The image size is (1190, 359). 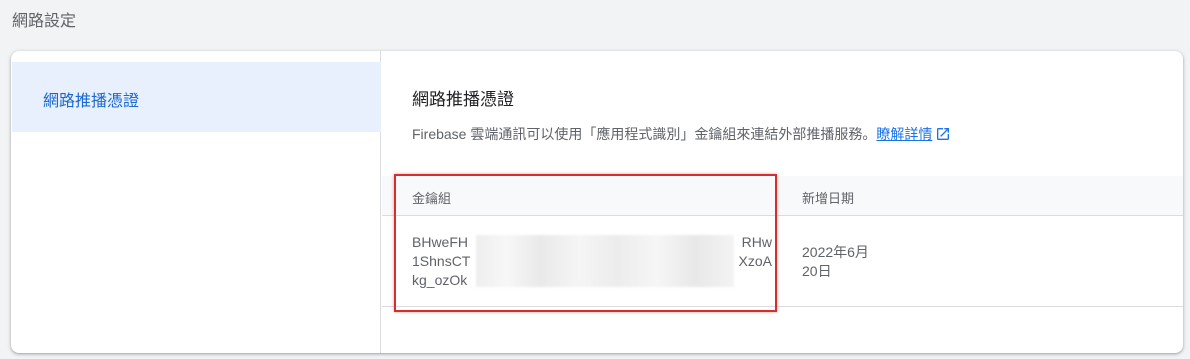 What do you see at coordinates (828, 198) in the screenshot?
I see `column-header-date-added: 新增日期` at bounding box center [828, 198].